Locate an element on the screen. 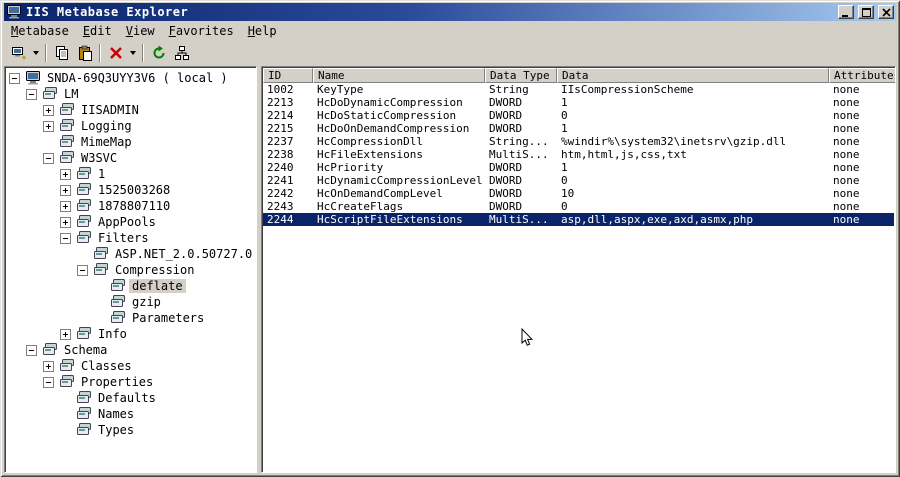 The width and height of the screenshot is (900, 477). tree-item-1525003268: 1525003268 is located at coordinates (130, 190).